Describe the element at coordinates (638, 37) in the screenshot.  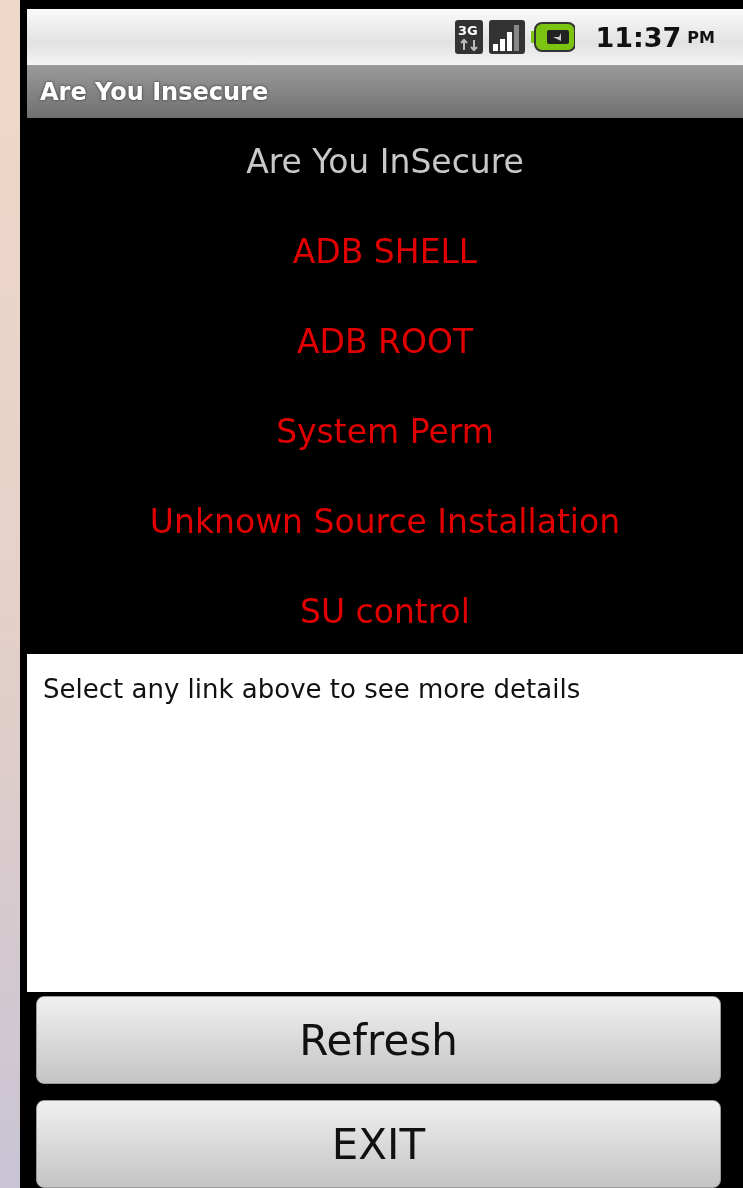
I see `clock-time: 11:37` at that location.